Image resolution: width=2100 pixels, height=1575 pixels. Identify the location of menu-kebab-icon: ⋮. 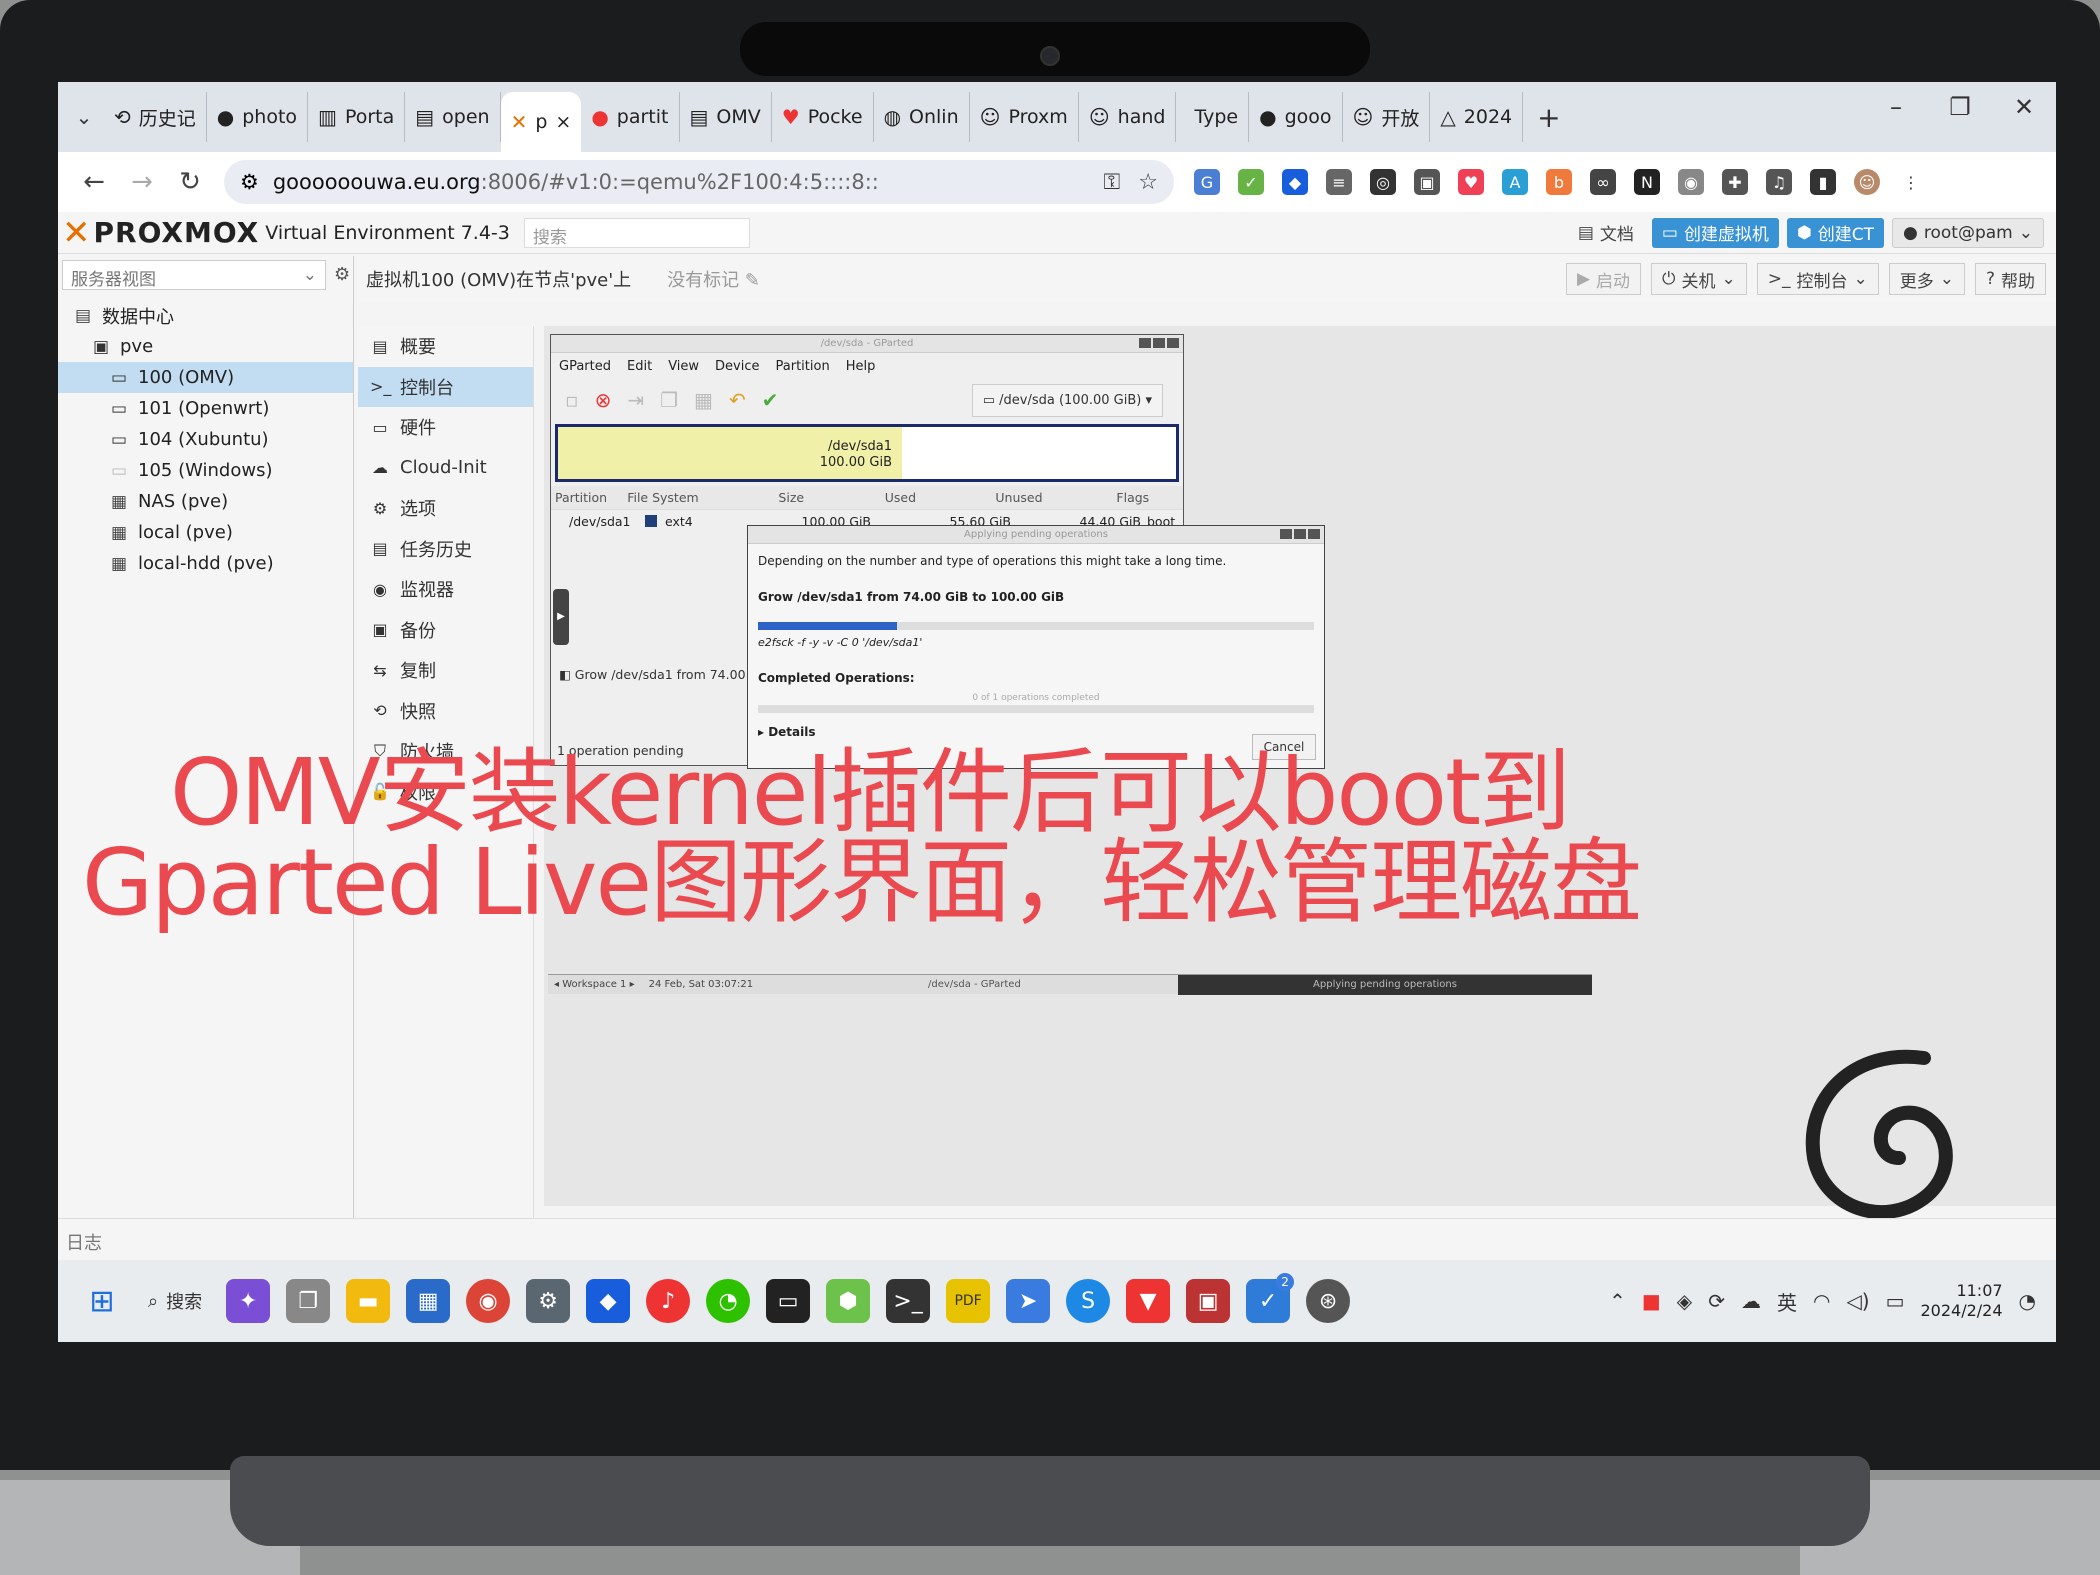
(1911, 182).